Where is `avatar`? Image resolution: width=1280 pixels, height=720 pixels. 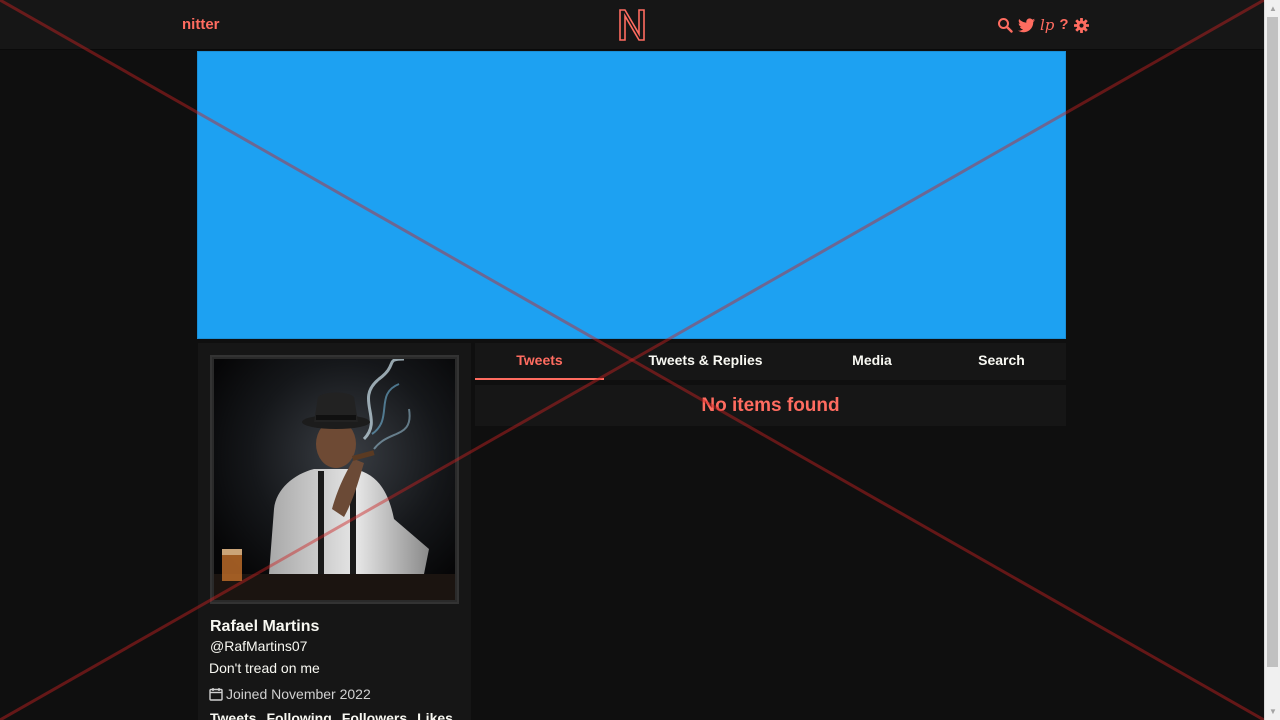
avatar is located at coordinates (334, 479).